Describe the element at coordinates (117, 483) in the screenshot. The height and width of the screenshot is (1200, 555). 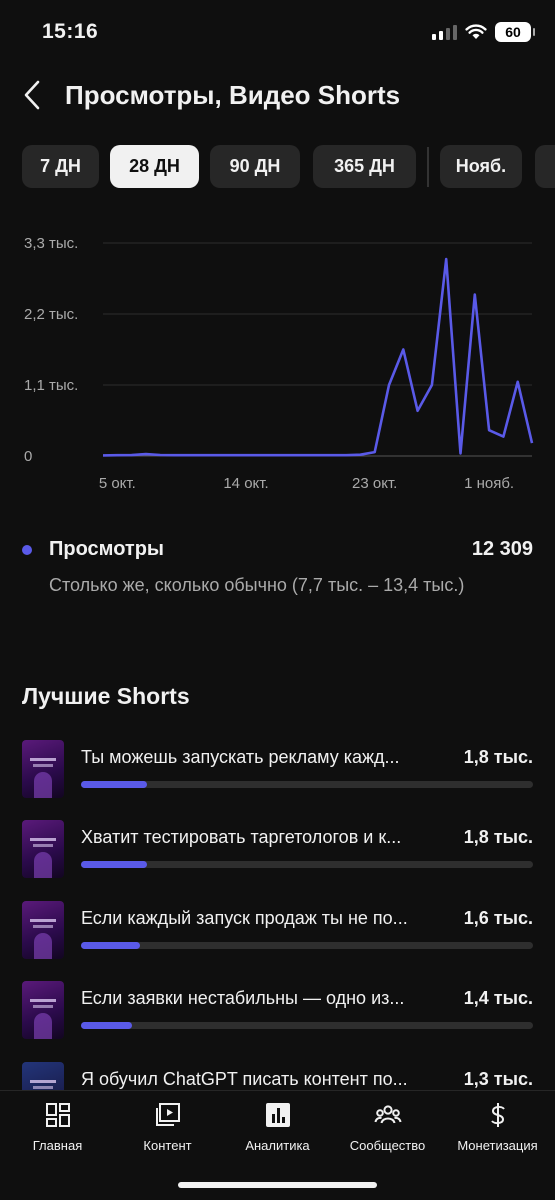
I see `x-tick-label: 5 окт.` at that location.